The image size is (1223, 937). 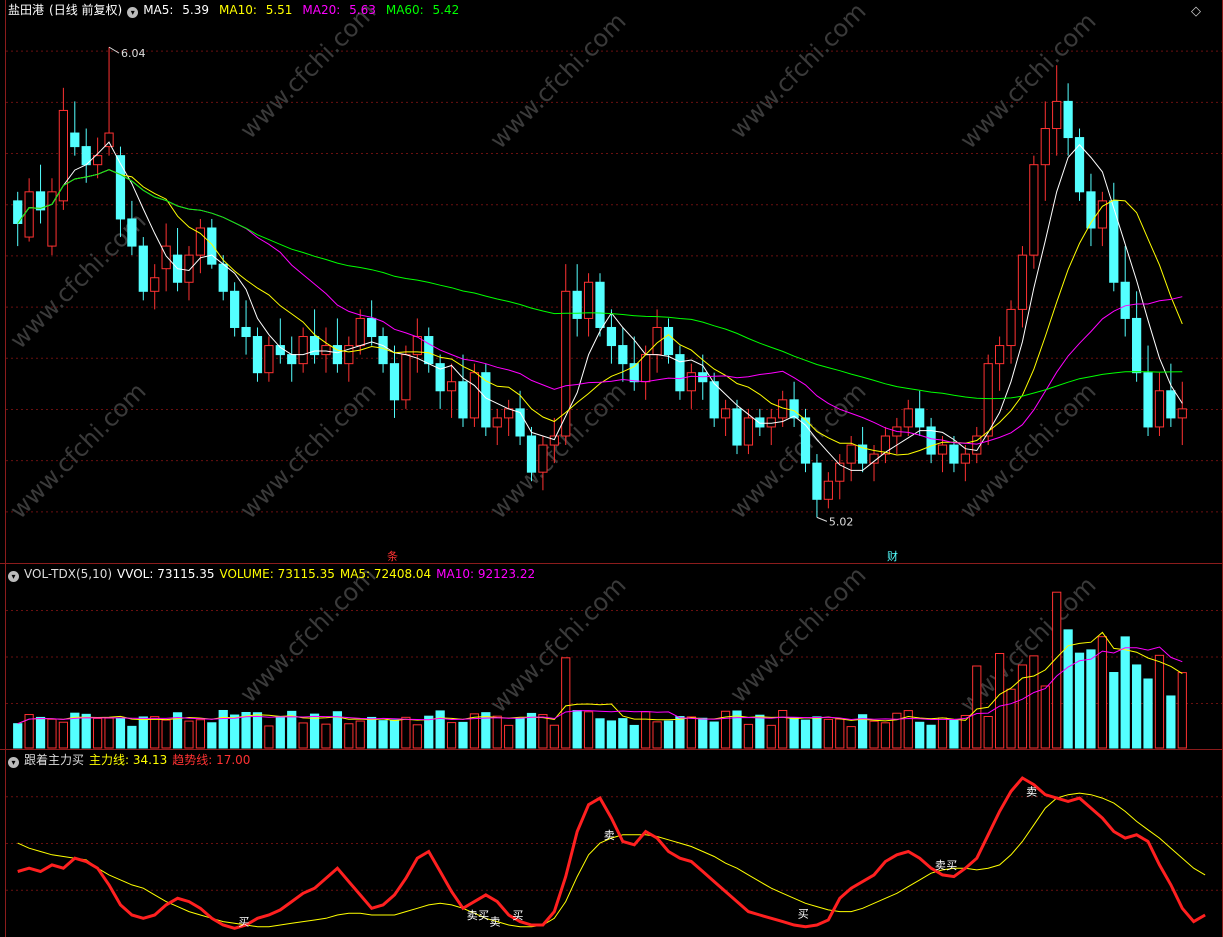 I want to click on low-arrow, so click(x=822, y=519).